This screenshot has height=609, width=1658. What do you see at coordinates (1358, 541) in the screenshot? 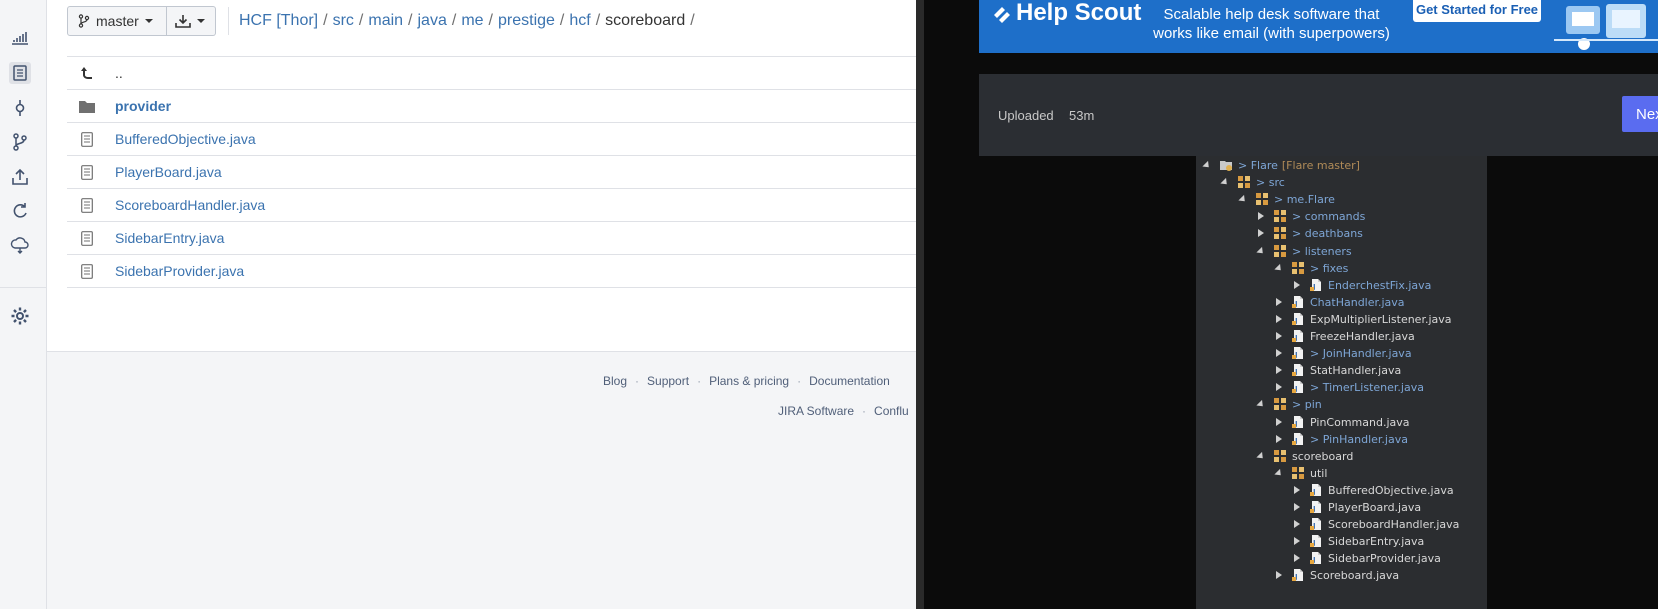
I see `tree-node: J SidebarEntry.java` at bounding box center [1358, 541].